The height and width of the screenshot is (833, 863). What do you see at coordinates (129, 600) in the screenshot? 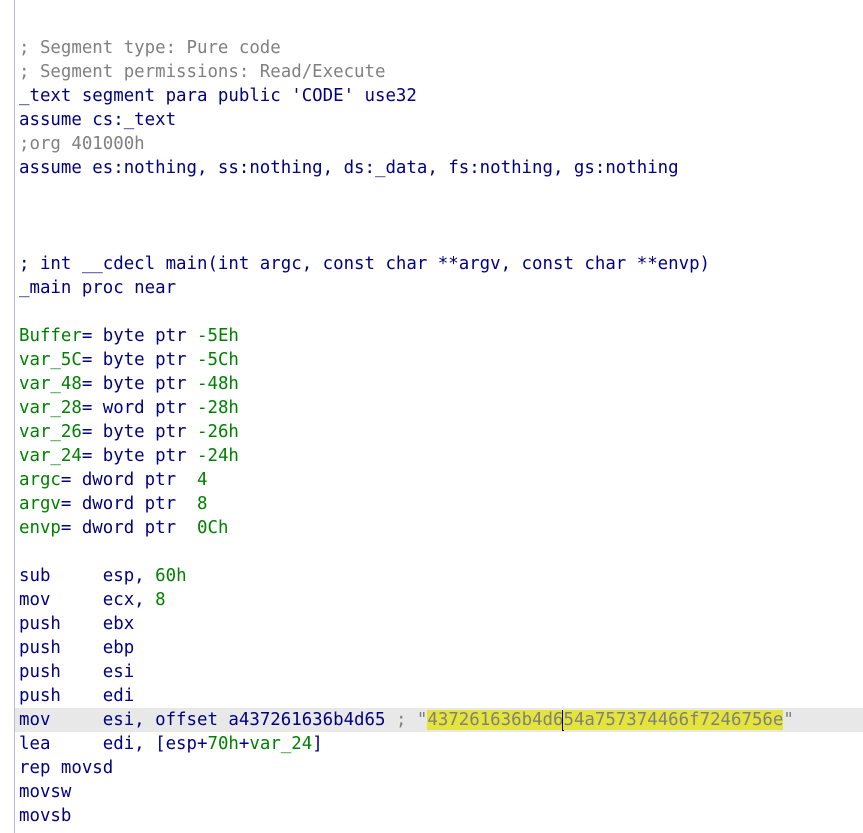
I see `operand: ecx,` at bounding box center [129, 600].